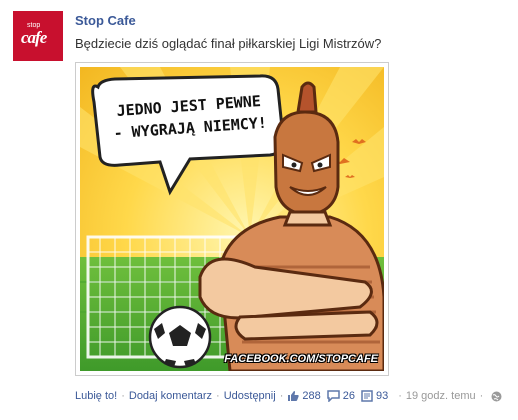  What do you see at coordinates (367, 396) in the screenshot?
I see `share-icon` at bounding box center [367, 396].